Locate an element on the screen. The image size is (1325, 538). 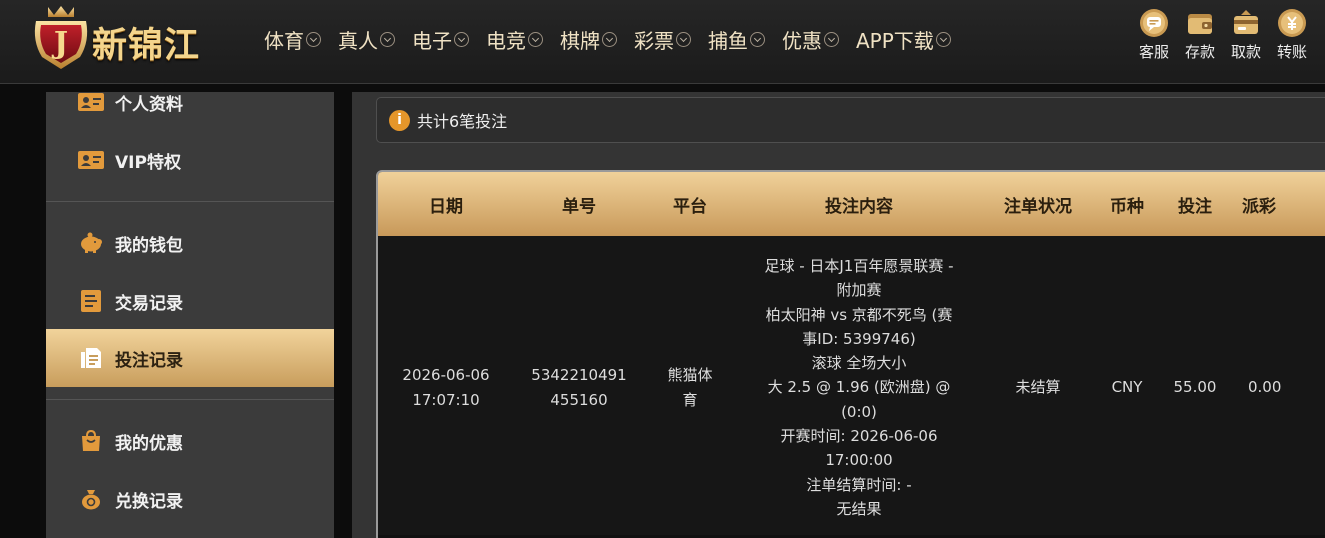
vip-card-icon is located at coordinates (91, 160).